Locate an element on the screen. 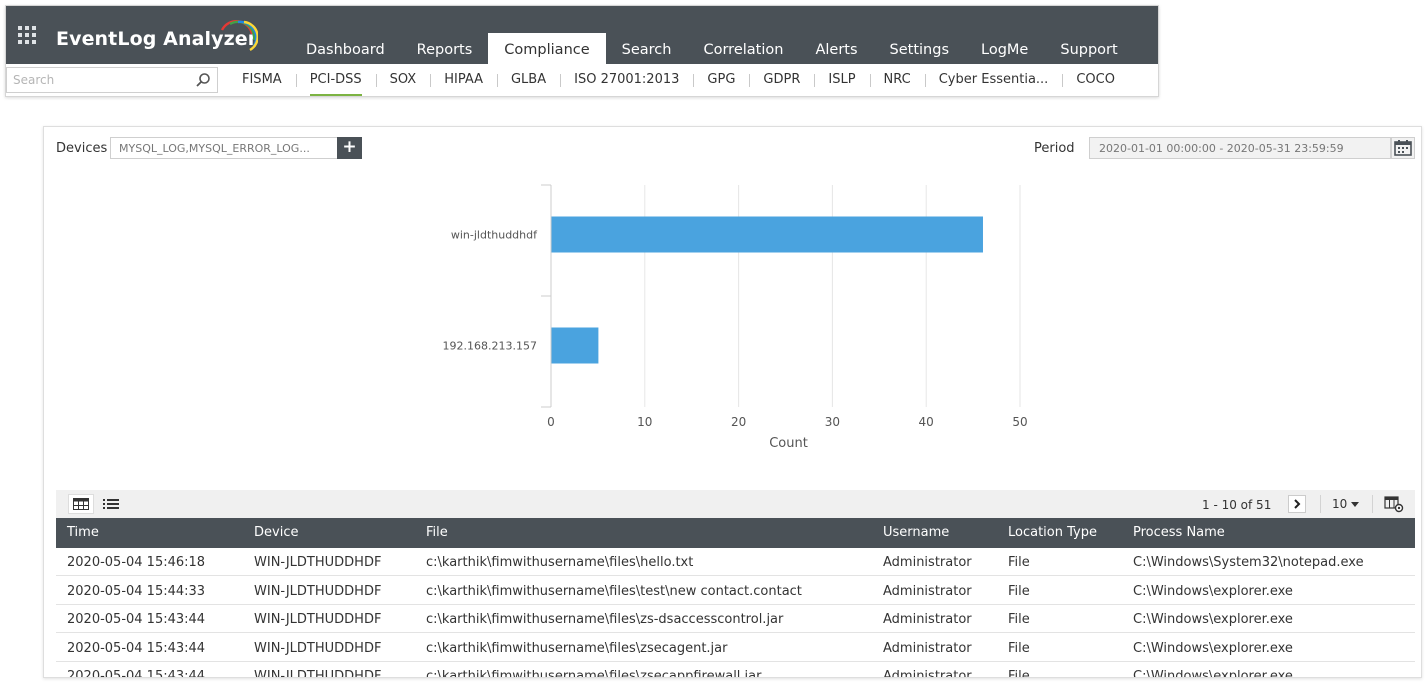 The image size is (1428, 682). tab-dashboard: Dashboard is located at coordinates (345, 48).